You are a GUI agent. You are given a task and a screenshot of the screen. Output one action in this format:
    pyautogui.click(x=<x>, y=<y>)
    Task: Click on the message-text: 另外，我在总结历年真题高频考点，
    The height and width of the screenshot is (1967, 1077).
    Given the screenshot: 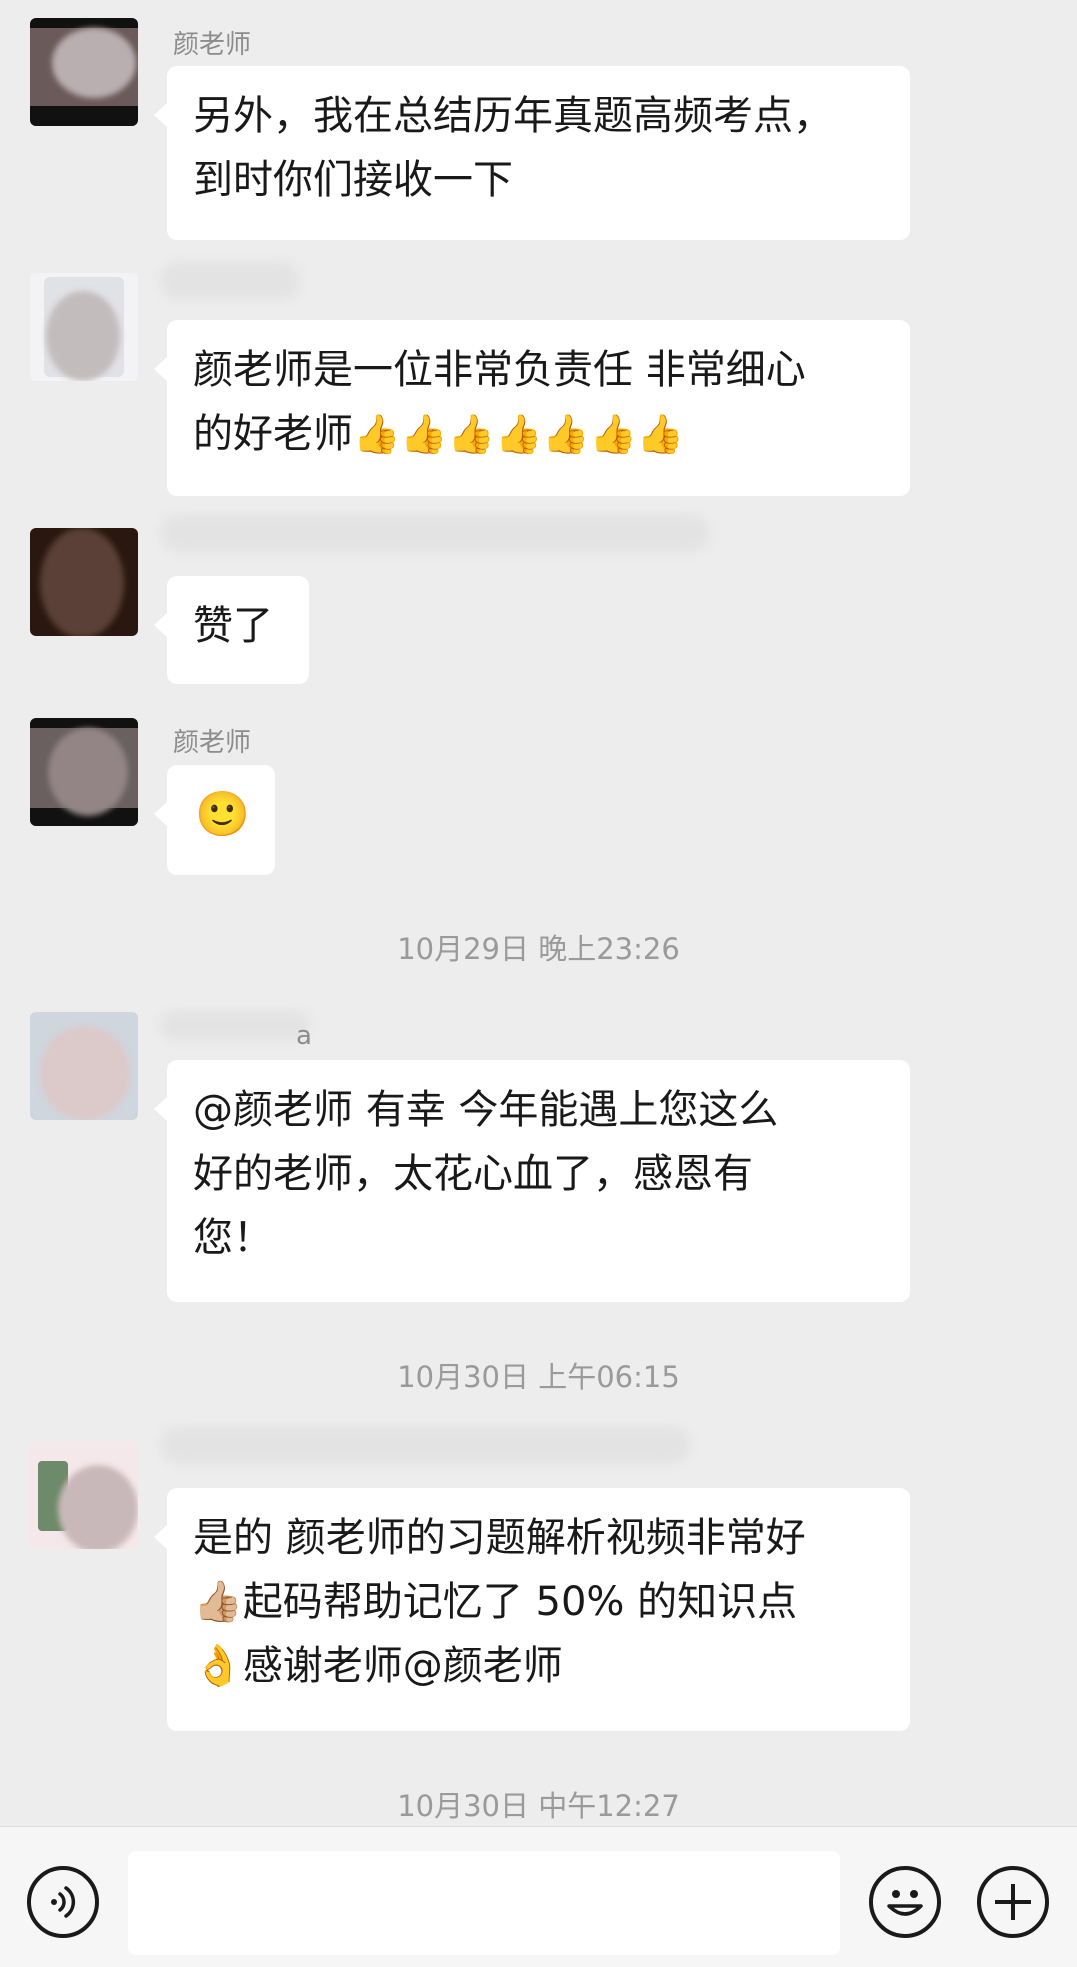 What is the action you would take?
    pyautogui.click(x=513, y=116)
    